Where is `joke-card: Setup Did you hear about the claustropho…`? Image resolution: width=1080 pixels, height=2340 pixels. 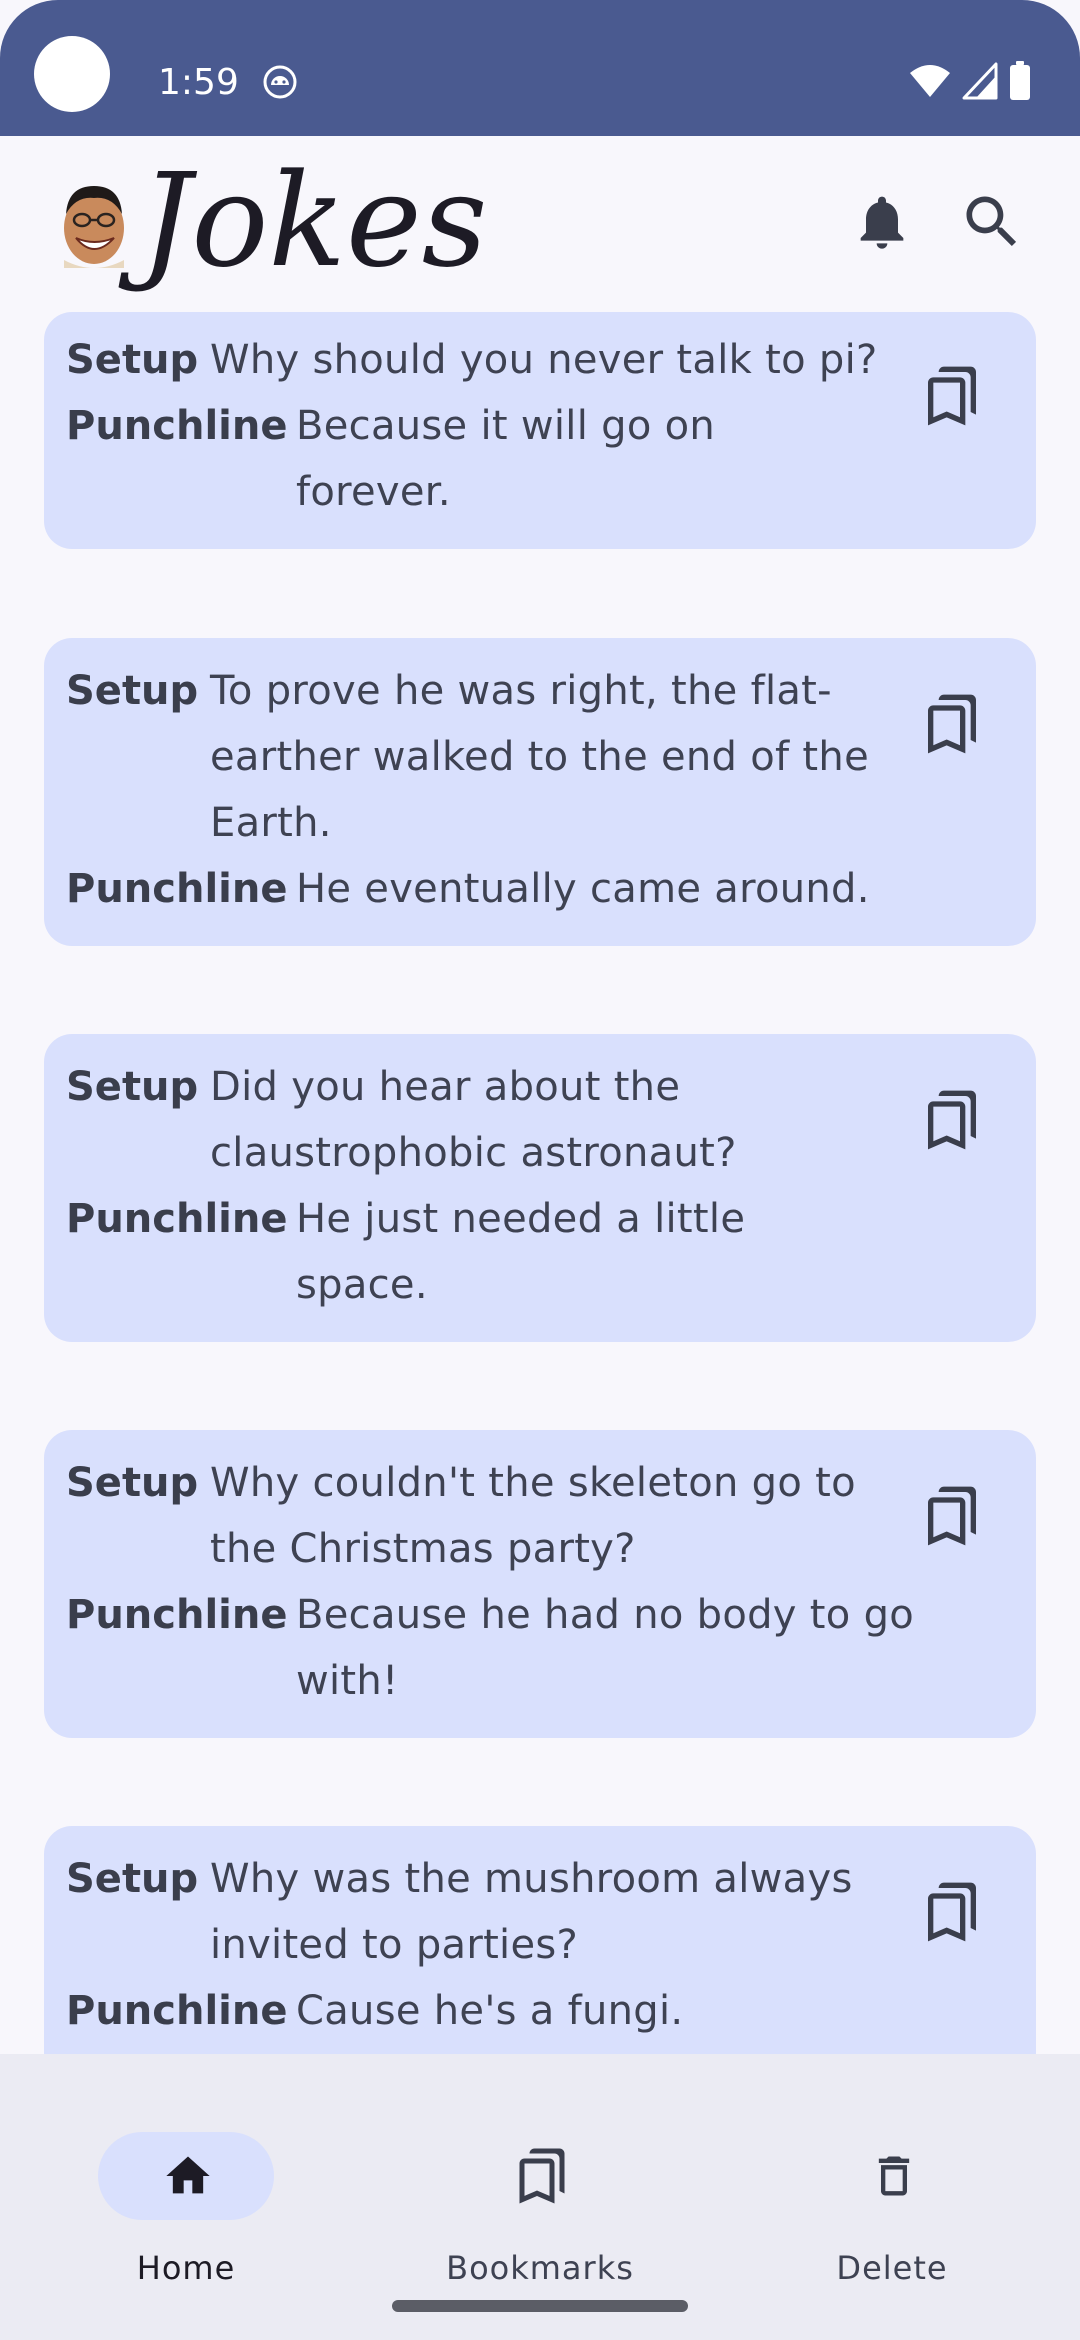 joke-card: Setup Did you hear about the claustropho… is located at coordinates (540, 1188).